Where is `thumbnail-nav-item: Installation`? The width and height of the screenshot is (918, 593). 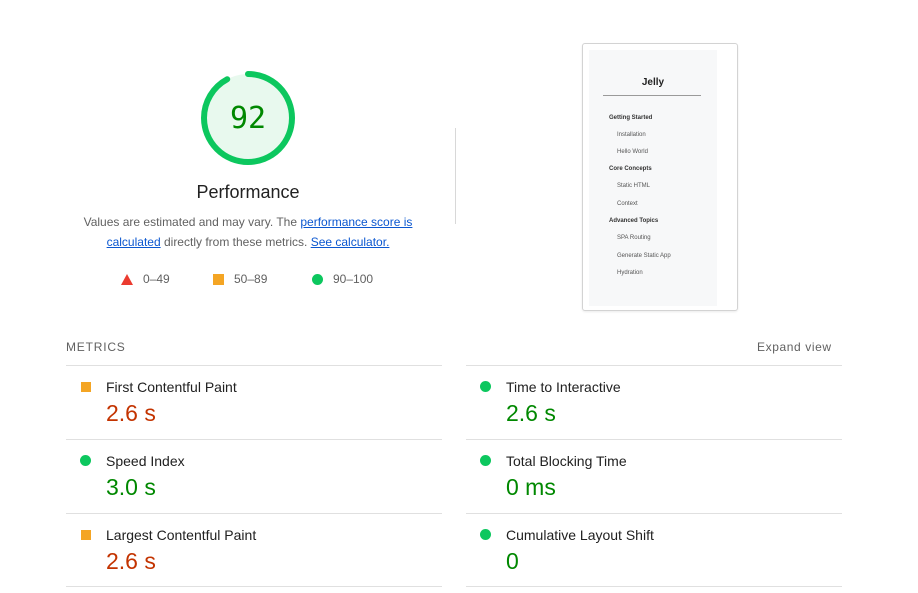
thumbnail-nav-item: Installation is located at coordinates (631, 135).